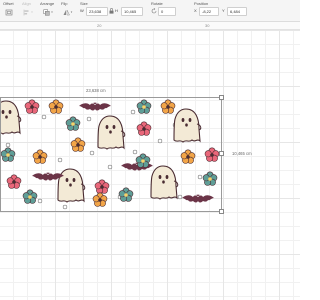 Image resolution: width=320 pixels, height=300 pixels. I want to click on arrange-button: ▾, so click(48, 12).